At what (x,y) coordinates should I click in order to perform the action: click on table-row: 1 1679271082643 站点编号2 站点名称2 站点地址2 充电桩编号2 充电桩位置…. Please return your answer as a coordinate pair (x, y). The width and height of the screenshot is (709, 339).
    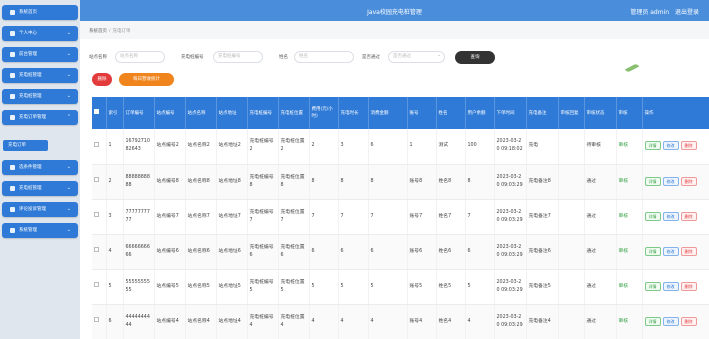
    Looking at the image, I should click on (400, 147).